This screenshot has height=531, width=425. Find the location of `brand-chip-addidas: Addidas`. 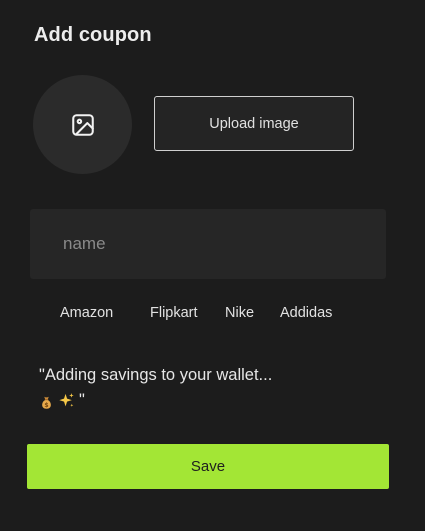

brand-chip-addidas: Addidas is located at coordinates (306, 313).